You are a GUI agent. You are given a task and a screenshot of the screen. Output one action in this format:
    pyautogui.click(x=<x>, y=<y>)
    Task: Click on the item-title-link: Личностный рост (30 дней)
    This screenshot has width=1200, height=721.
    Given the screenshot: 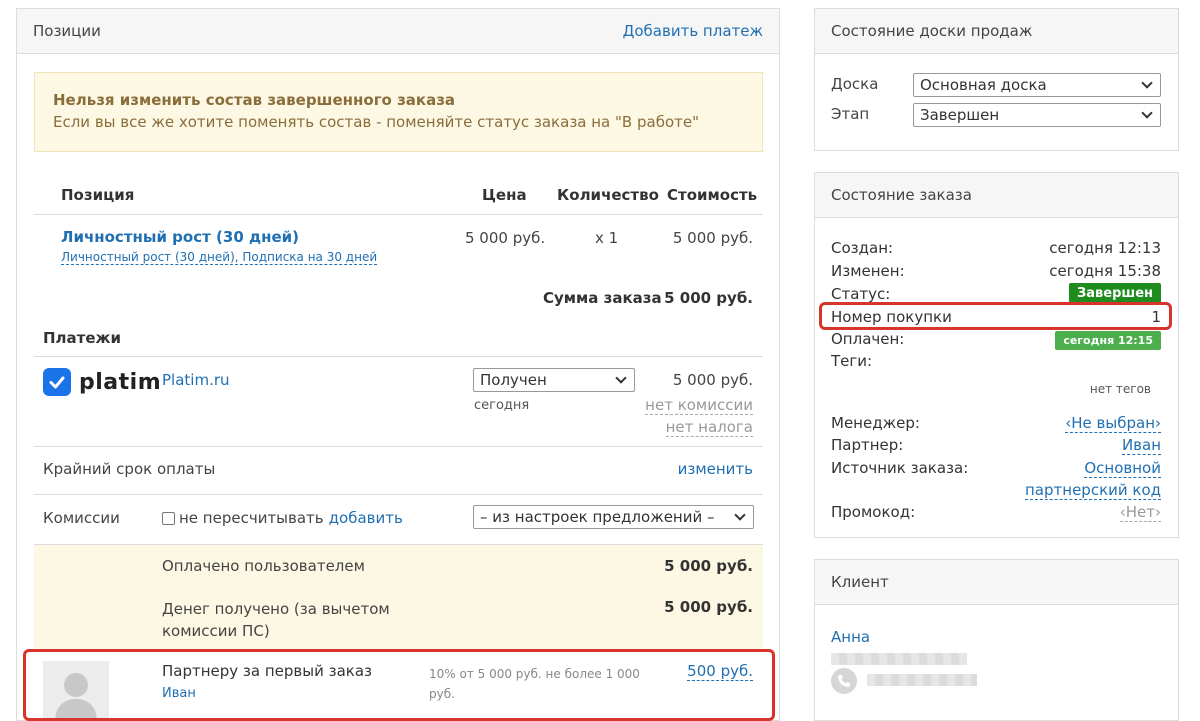 What is the action you would take?
    pyautogui.click(x=180, y=237)
    